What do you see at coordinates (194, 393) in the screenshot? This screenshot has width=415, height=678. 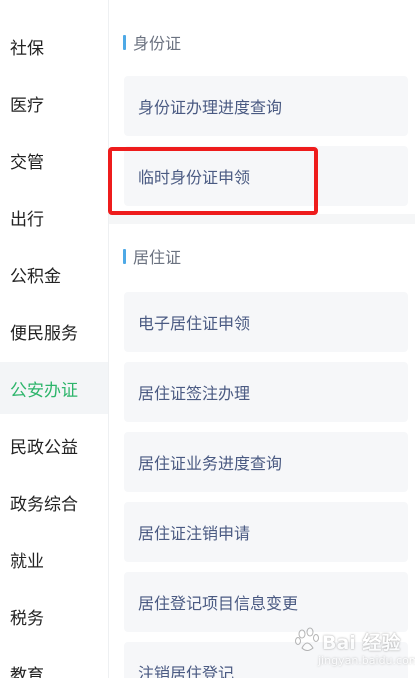 I see `service-item-label: 居住证签注办理` at bounding box center [194, 393].